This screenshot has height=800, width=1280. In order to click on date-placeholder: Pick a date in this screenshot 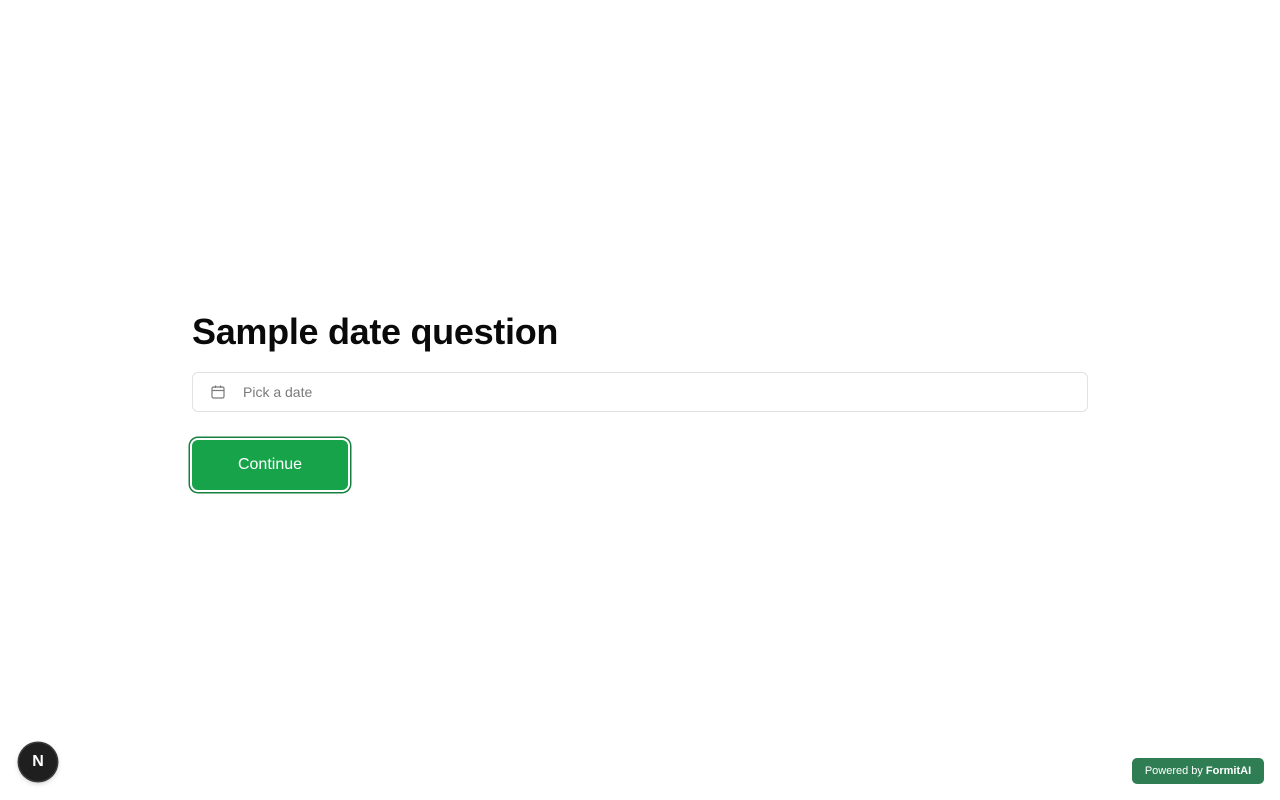, I will do `click(278, 392)`.